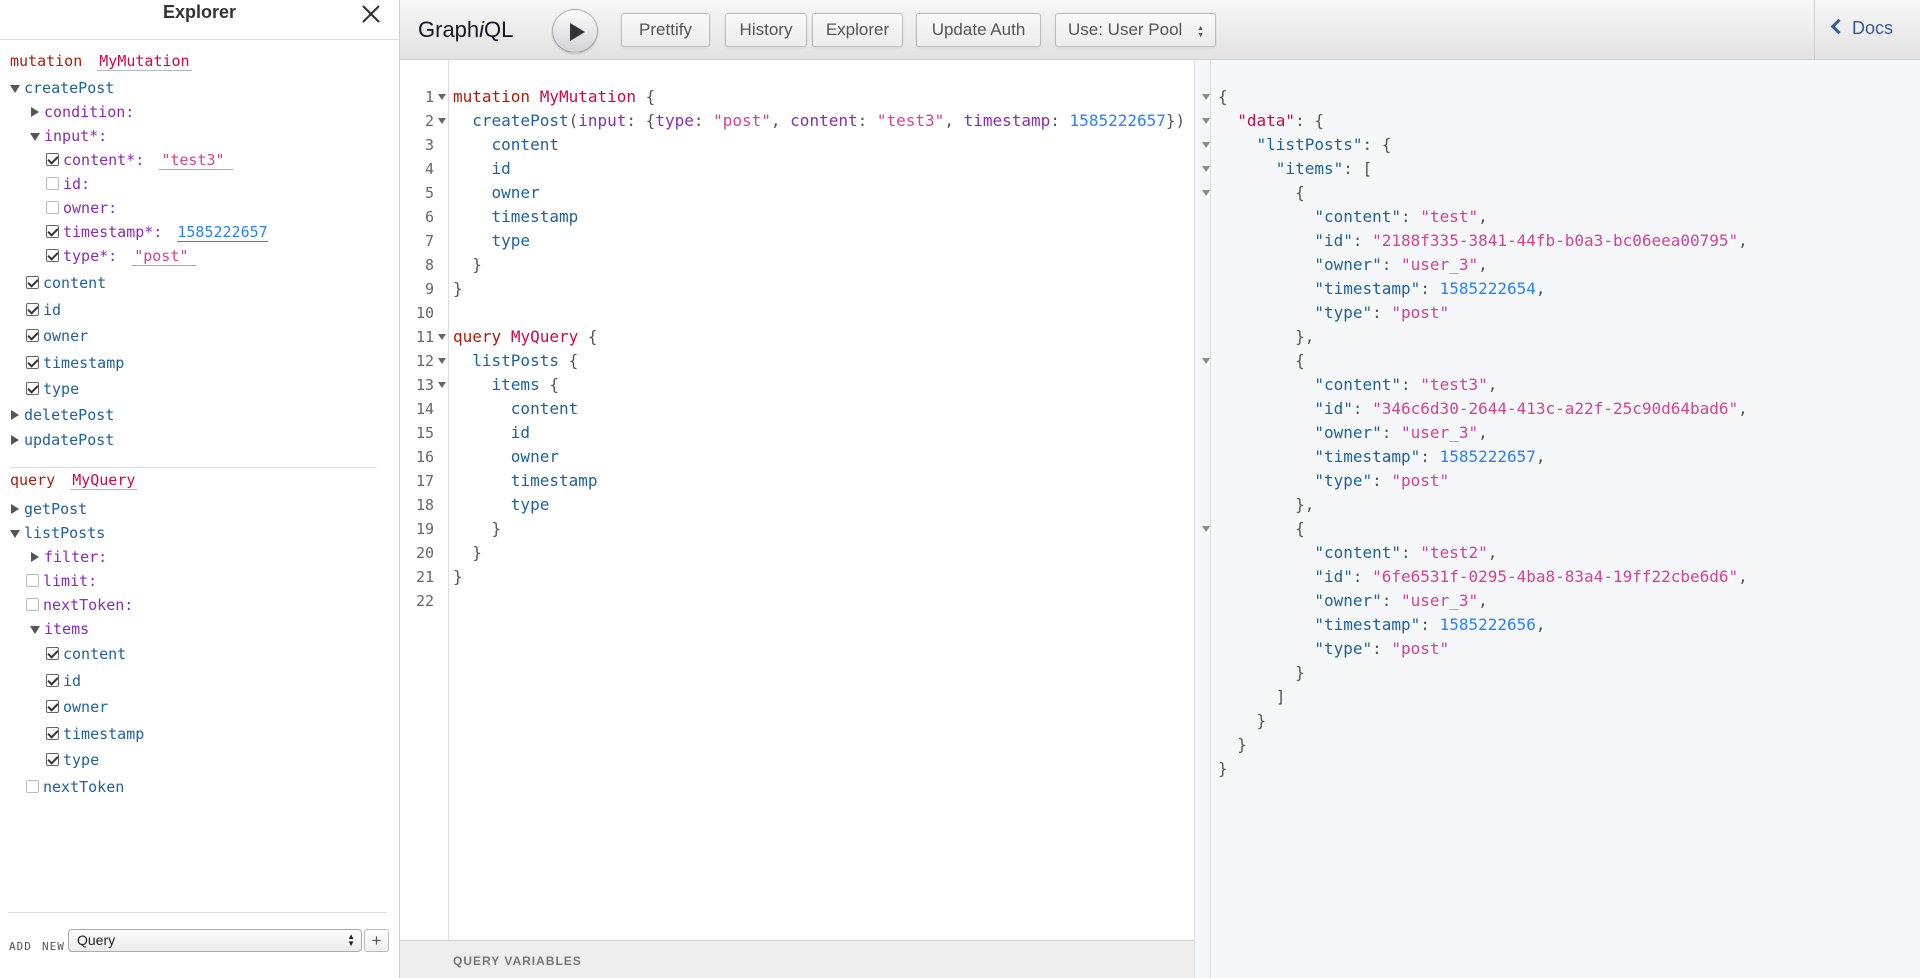 This screenshot has height=978, width=1920. What do you see at coordinates (1454, 384) in the screenshot?
I see `json-string: "test3"` at bounding box center [1454, 384].